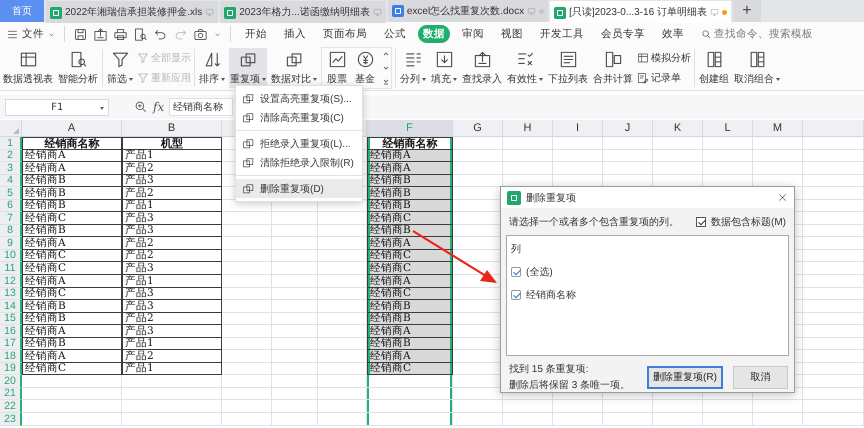 The width and height of the screenshot is (864, 428). I want to click on ribbon-button: 创建组, so click(714, 68).